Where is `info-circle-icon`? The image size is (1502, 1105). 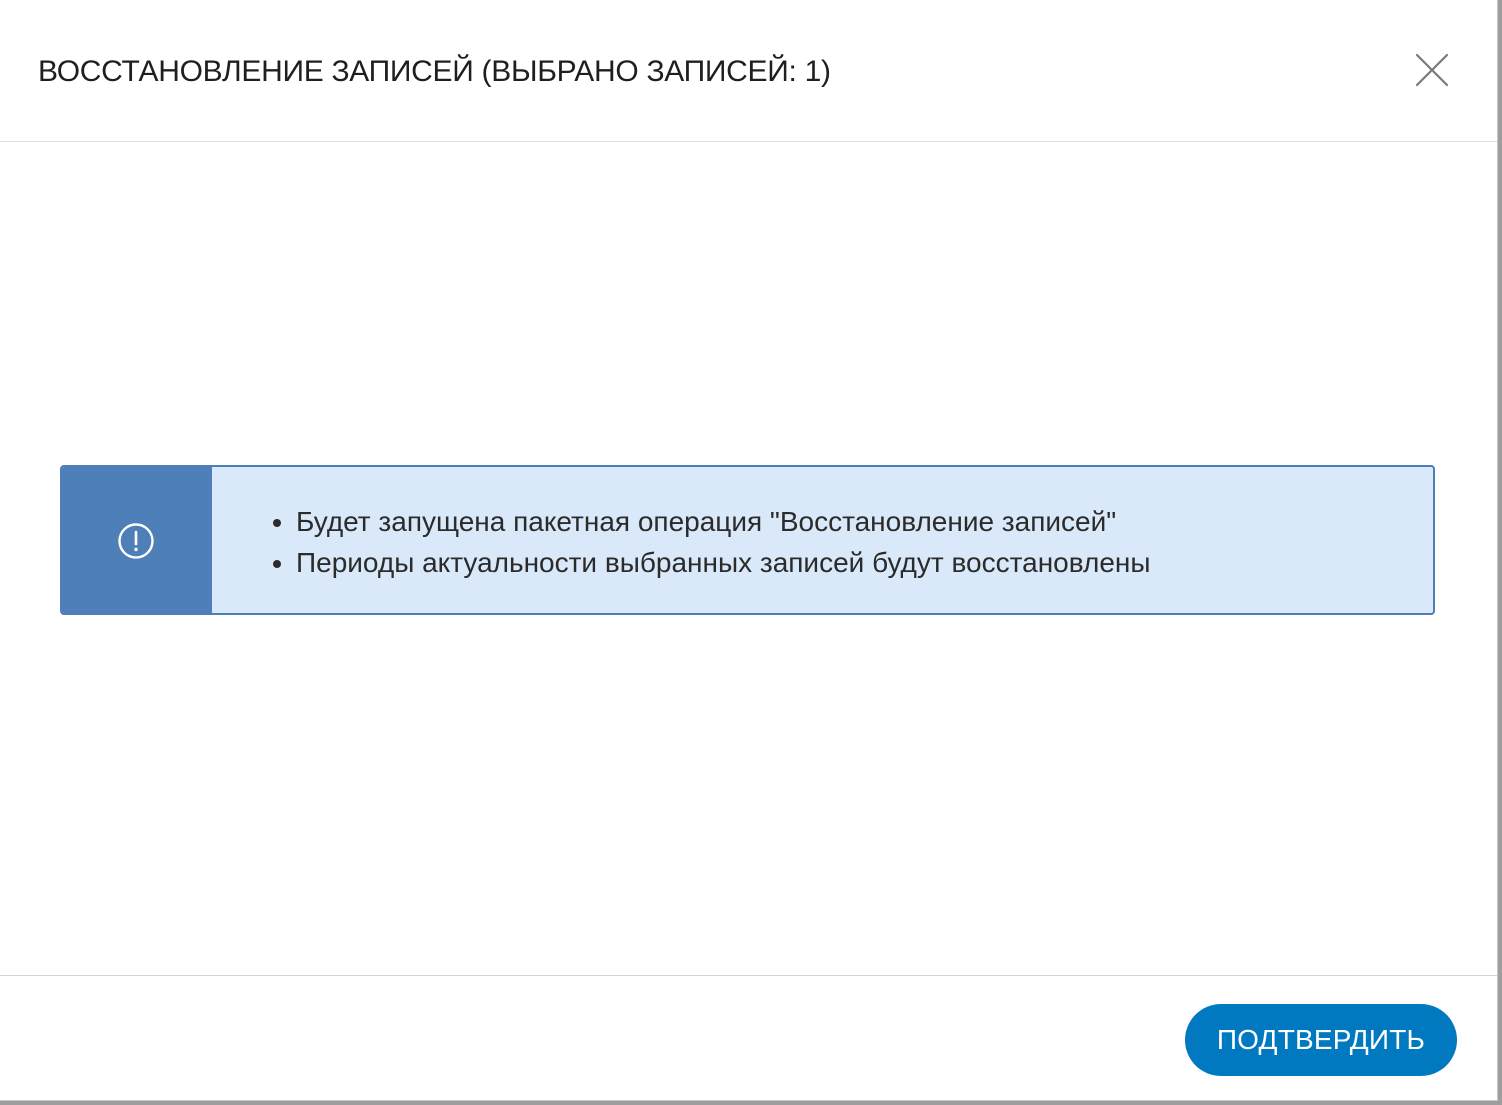
info-circle-icon is located at coordinates (136, 541).